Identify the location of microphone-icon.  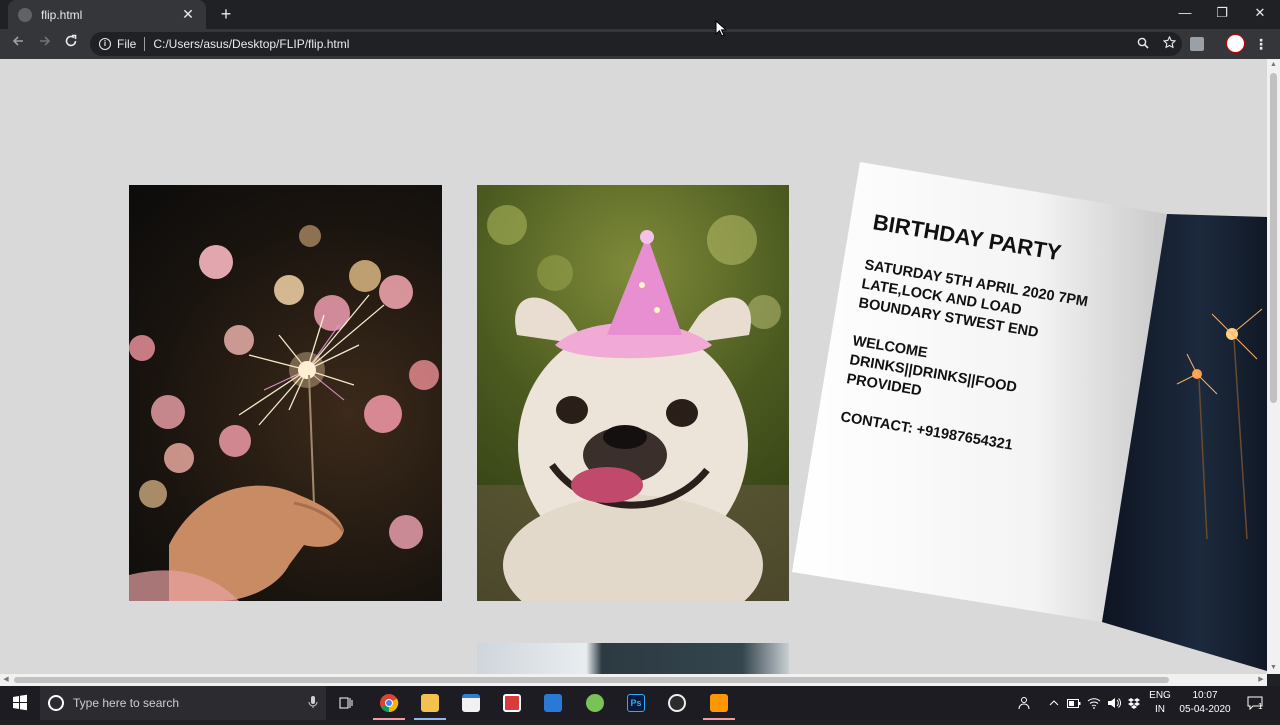
(313, 703).